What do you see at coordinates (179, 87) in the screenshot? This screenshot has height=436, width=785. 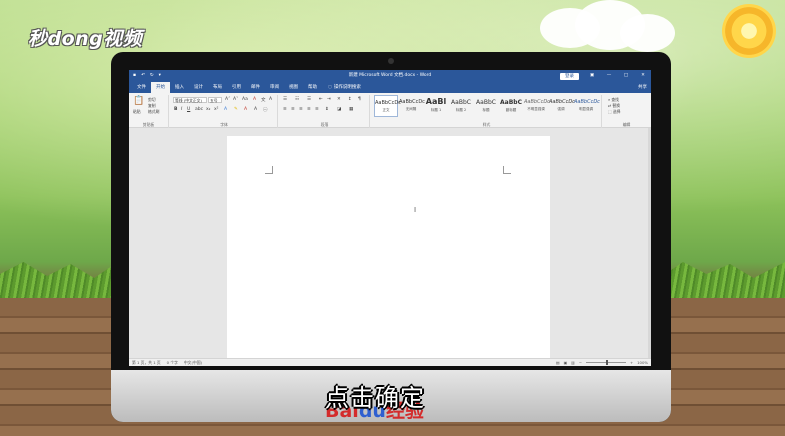 I see `tab-insert: 插入` at bounding box center [179, 87].